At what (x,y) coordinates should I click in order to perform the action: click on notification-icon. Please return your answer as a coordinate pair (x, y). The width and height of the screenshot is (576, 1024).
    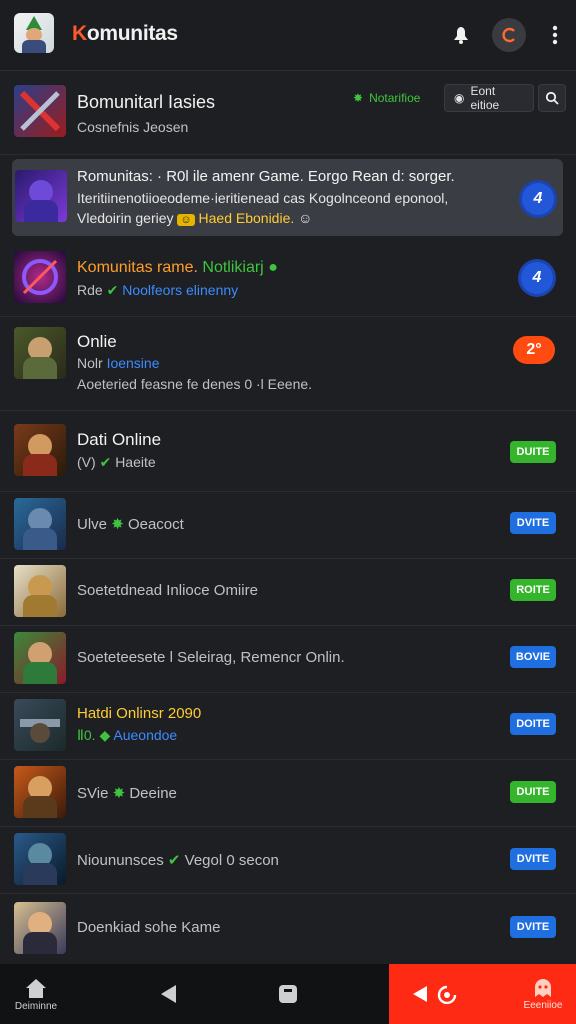
    Looking at the image, I should click on (461, 35).